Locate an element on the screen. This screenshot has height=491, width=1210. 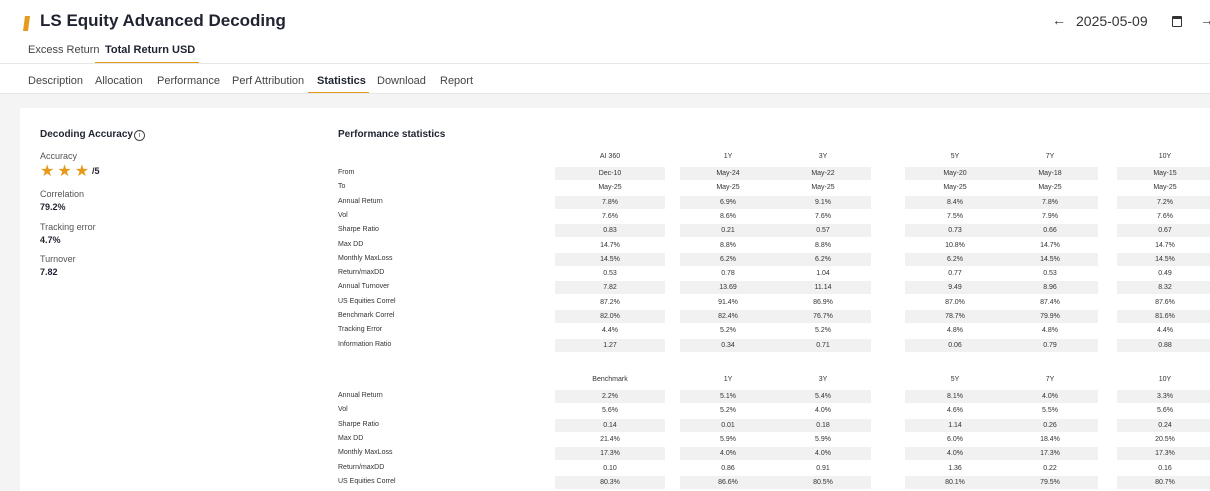
table-cell: 13.69 is located at coordinates (728, 288).